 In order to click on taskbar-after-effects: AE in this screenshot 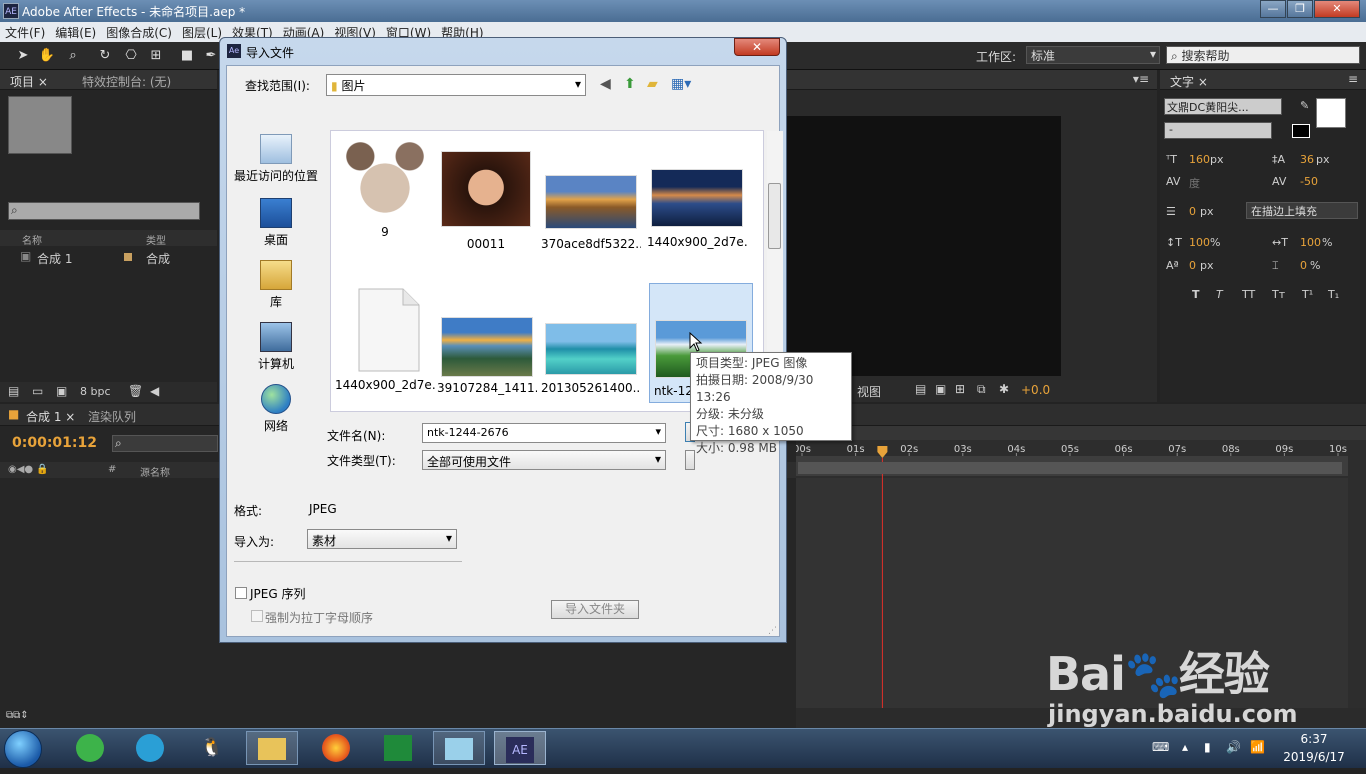, I will do `click(520, 748)`.